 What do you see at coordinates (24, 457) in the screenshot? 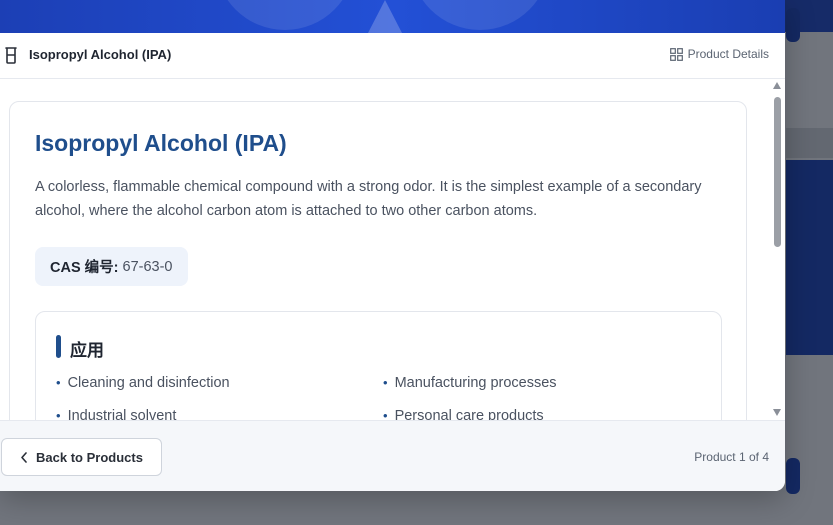
I see `chevron-left-icon` at bounding box center [24, 457].